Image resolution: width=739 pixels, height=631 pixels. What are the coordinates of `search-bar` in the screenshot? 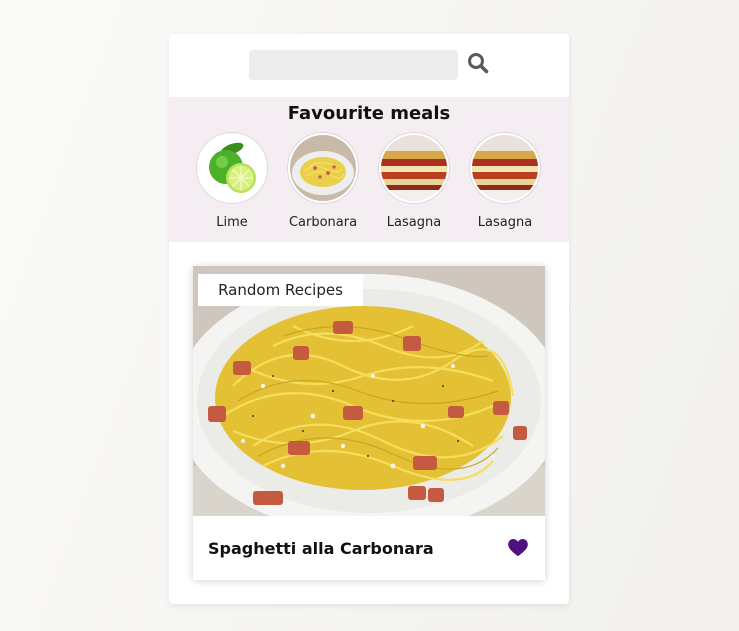 It's located at (369, 65).